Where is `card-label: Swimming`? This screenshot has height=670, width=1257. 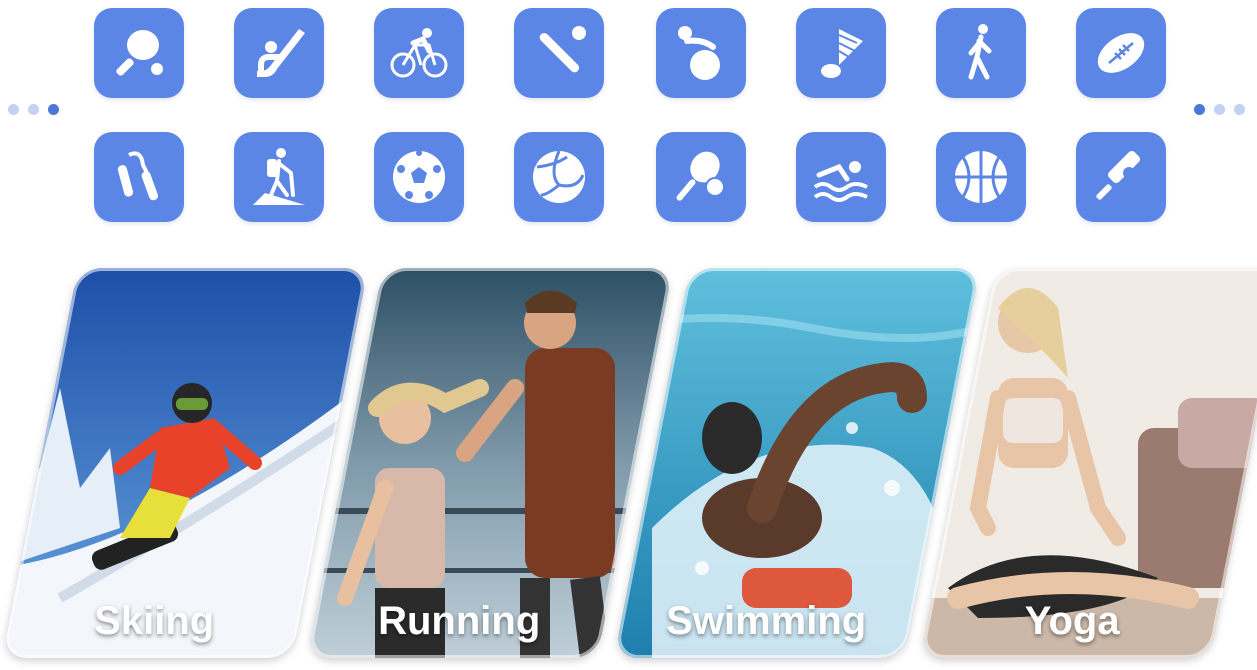
card-label: Swimming is located at coordinates (766, 621).